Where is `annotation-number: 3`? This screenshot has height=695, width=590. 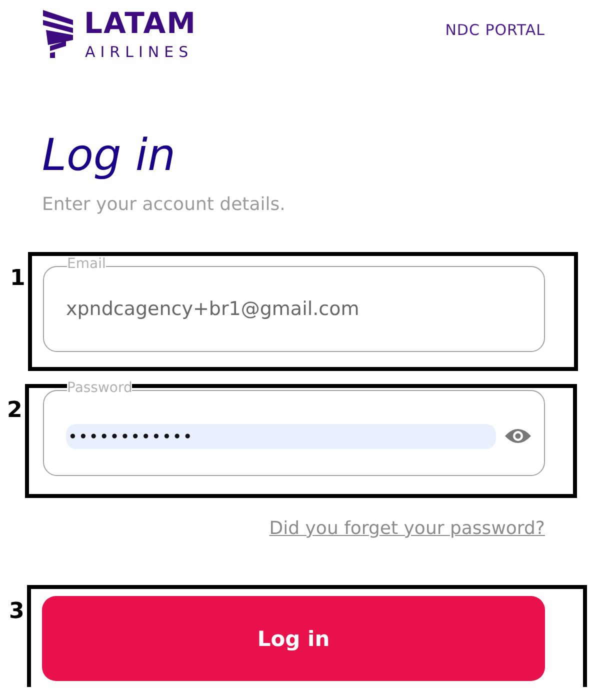 annotation-number: 3 is located at coordinates (16, 611).